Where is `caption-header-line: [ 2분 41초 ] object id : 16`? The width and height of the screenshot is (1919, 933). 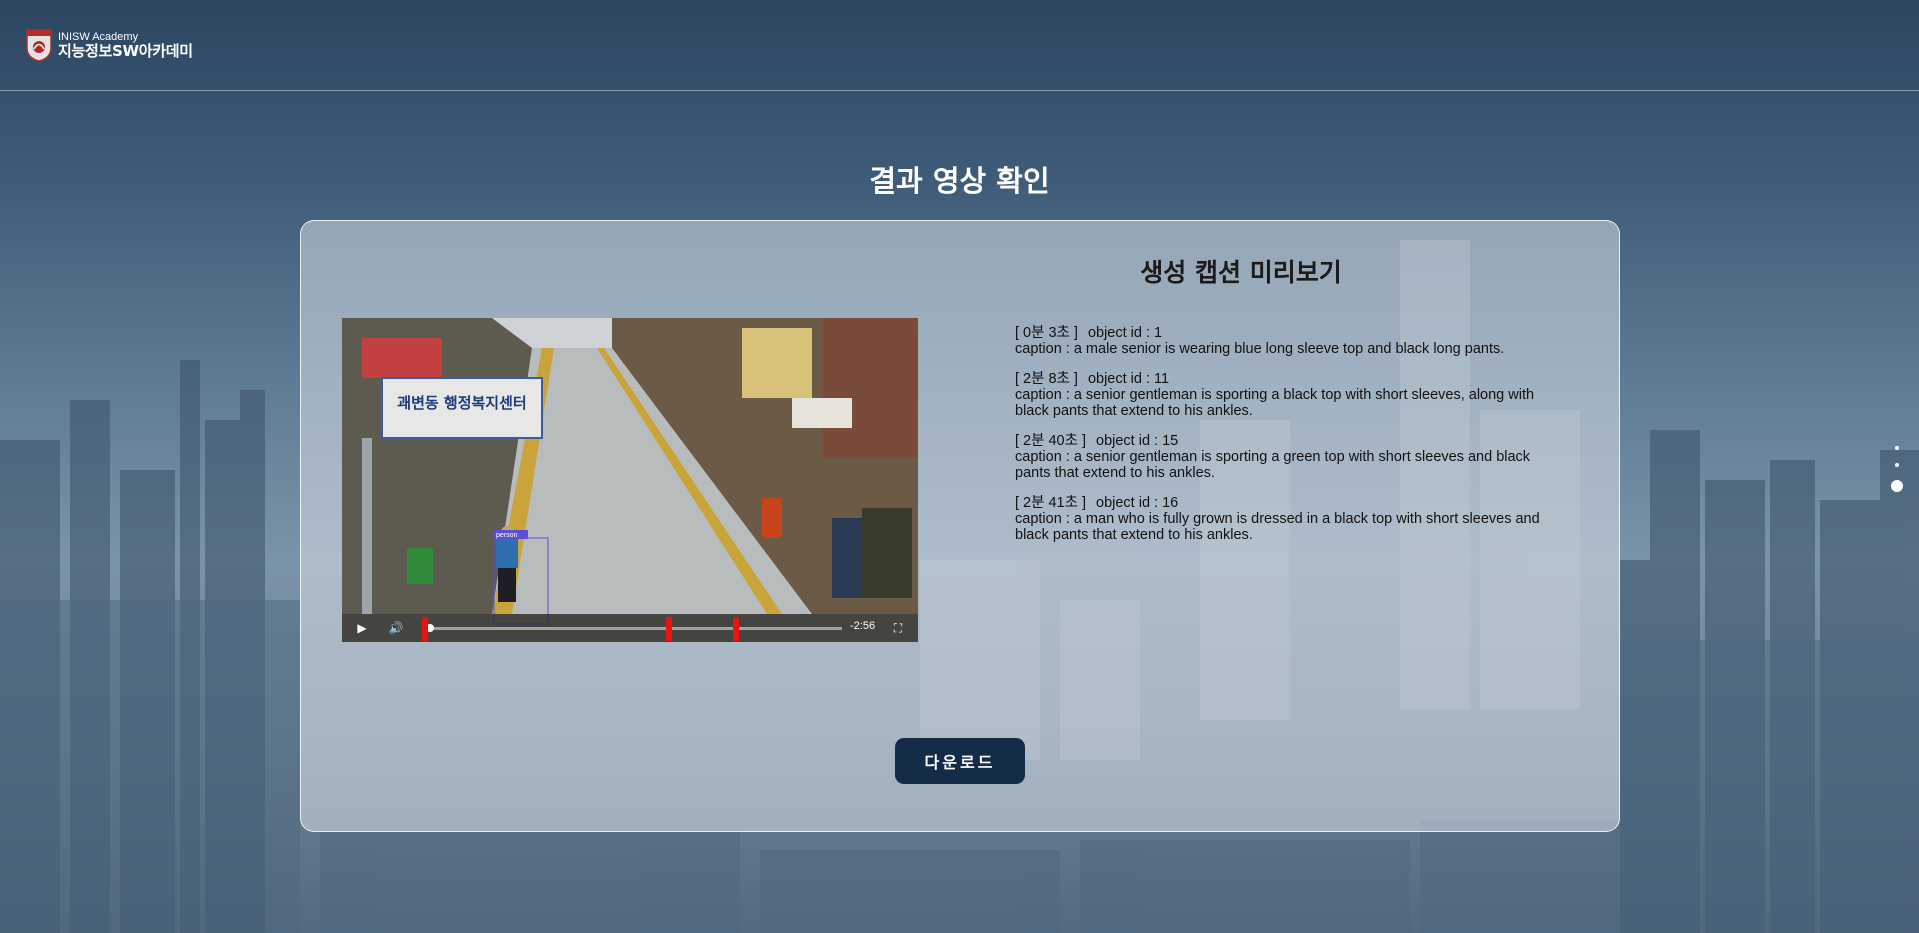
caption-header-line: [ 2분 41초 ] object id : 16 is located at coordinates (1285, 503).